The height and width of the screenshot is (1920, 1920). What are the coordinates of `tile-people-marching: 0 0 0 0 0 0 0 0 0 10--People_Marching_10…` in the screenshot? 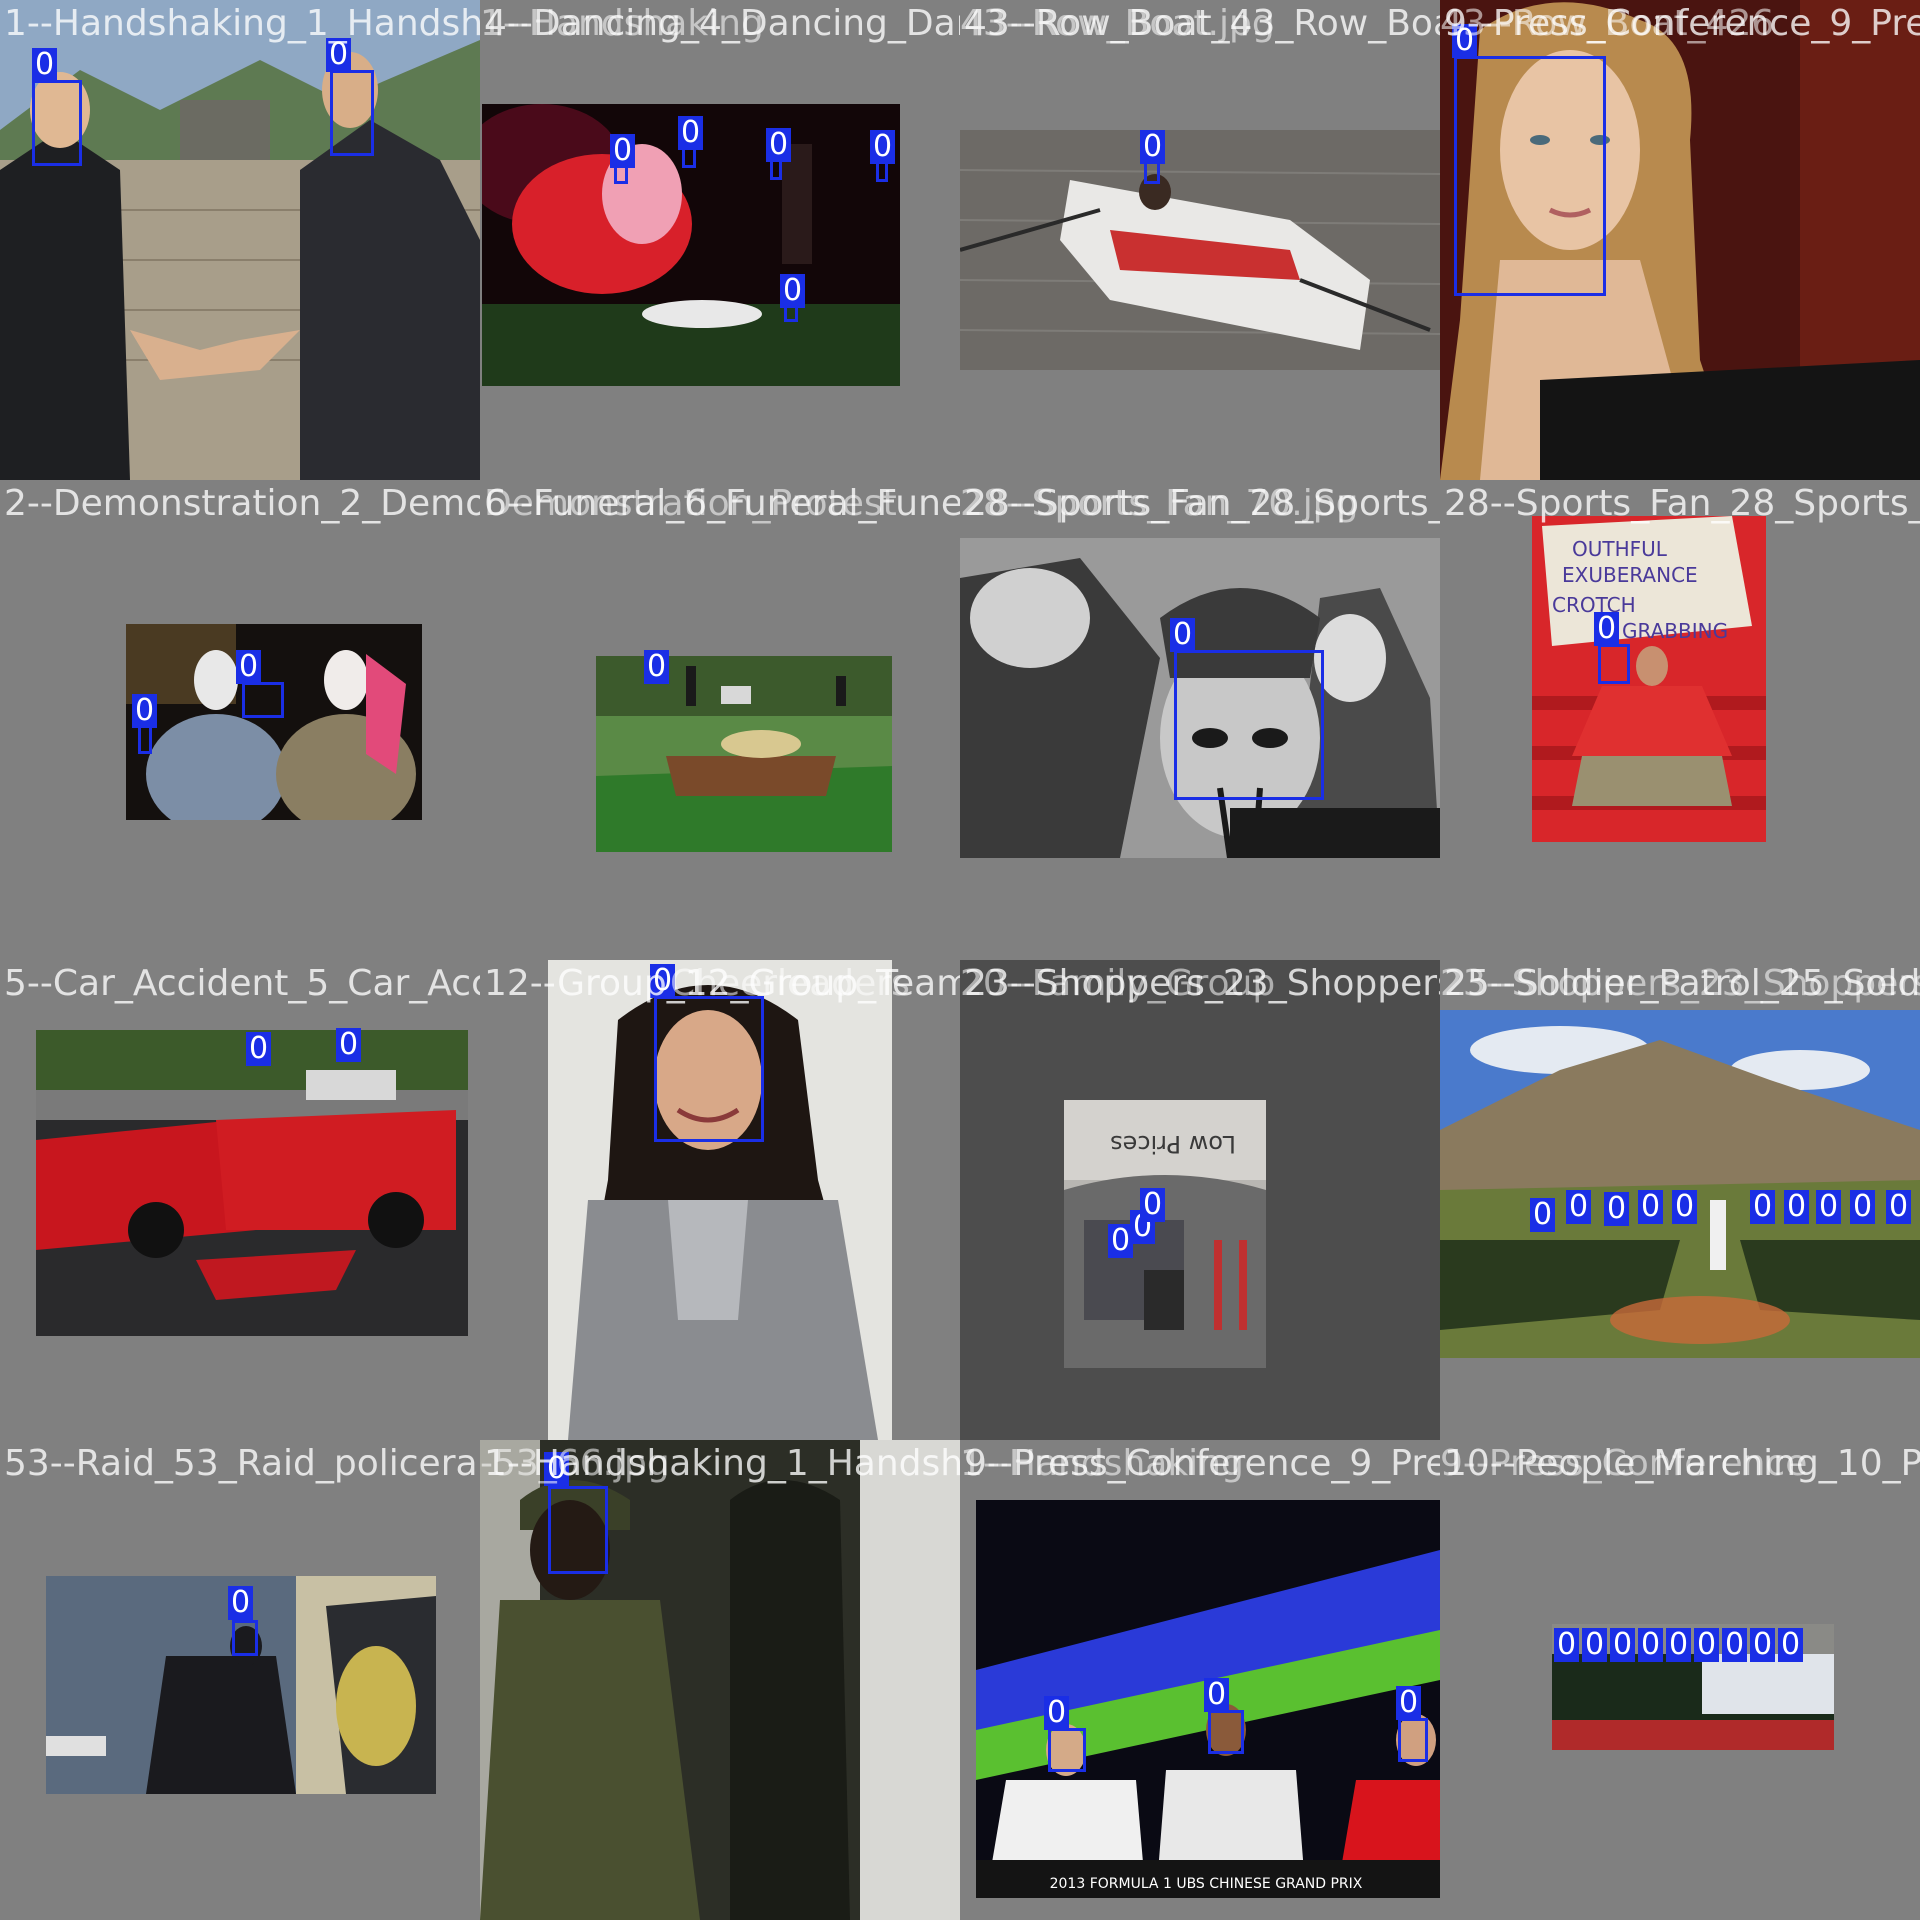 It's located at (1680, 1680).